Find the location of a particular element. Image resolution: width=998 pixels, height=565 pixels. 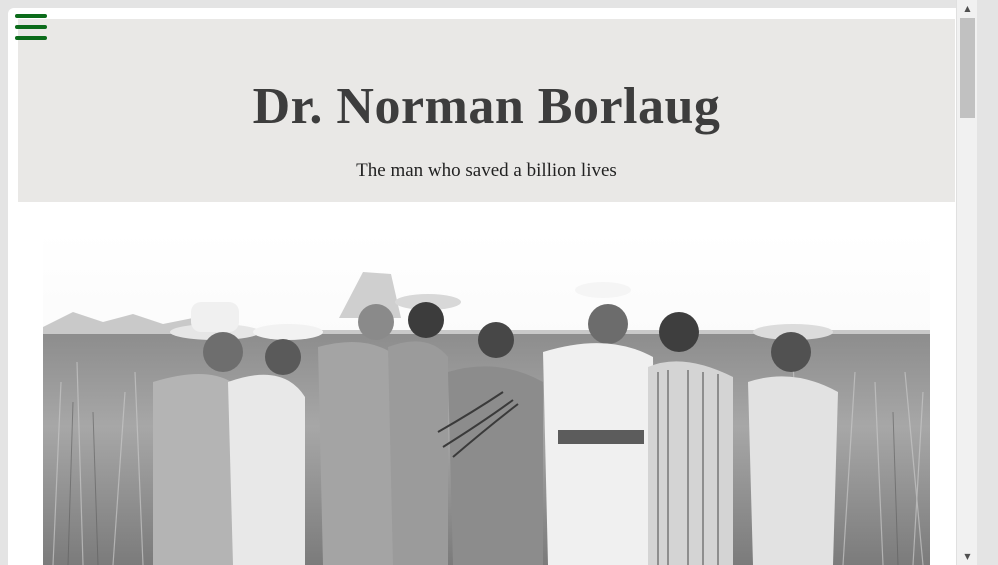

scroll-down-arrow-icon: ▼ is located at coordinates (967, 556).